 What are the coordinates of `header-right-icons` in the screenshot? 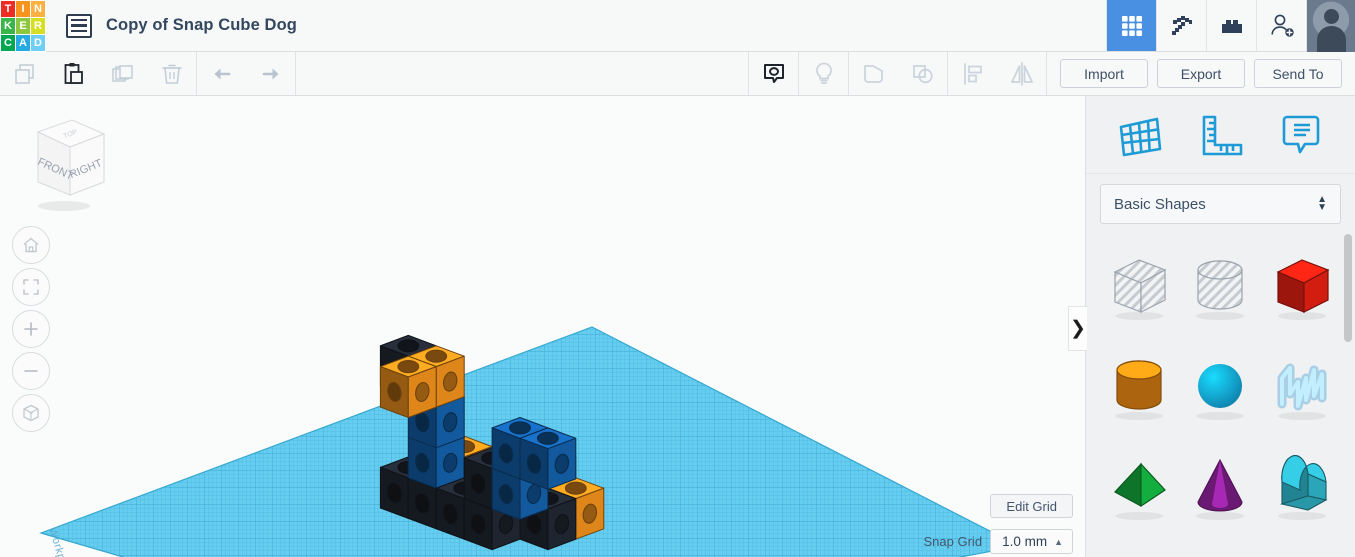 It's located at (1230, 26).